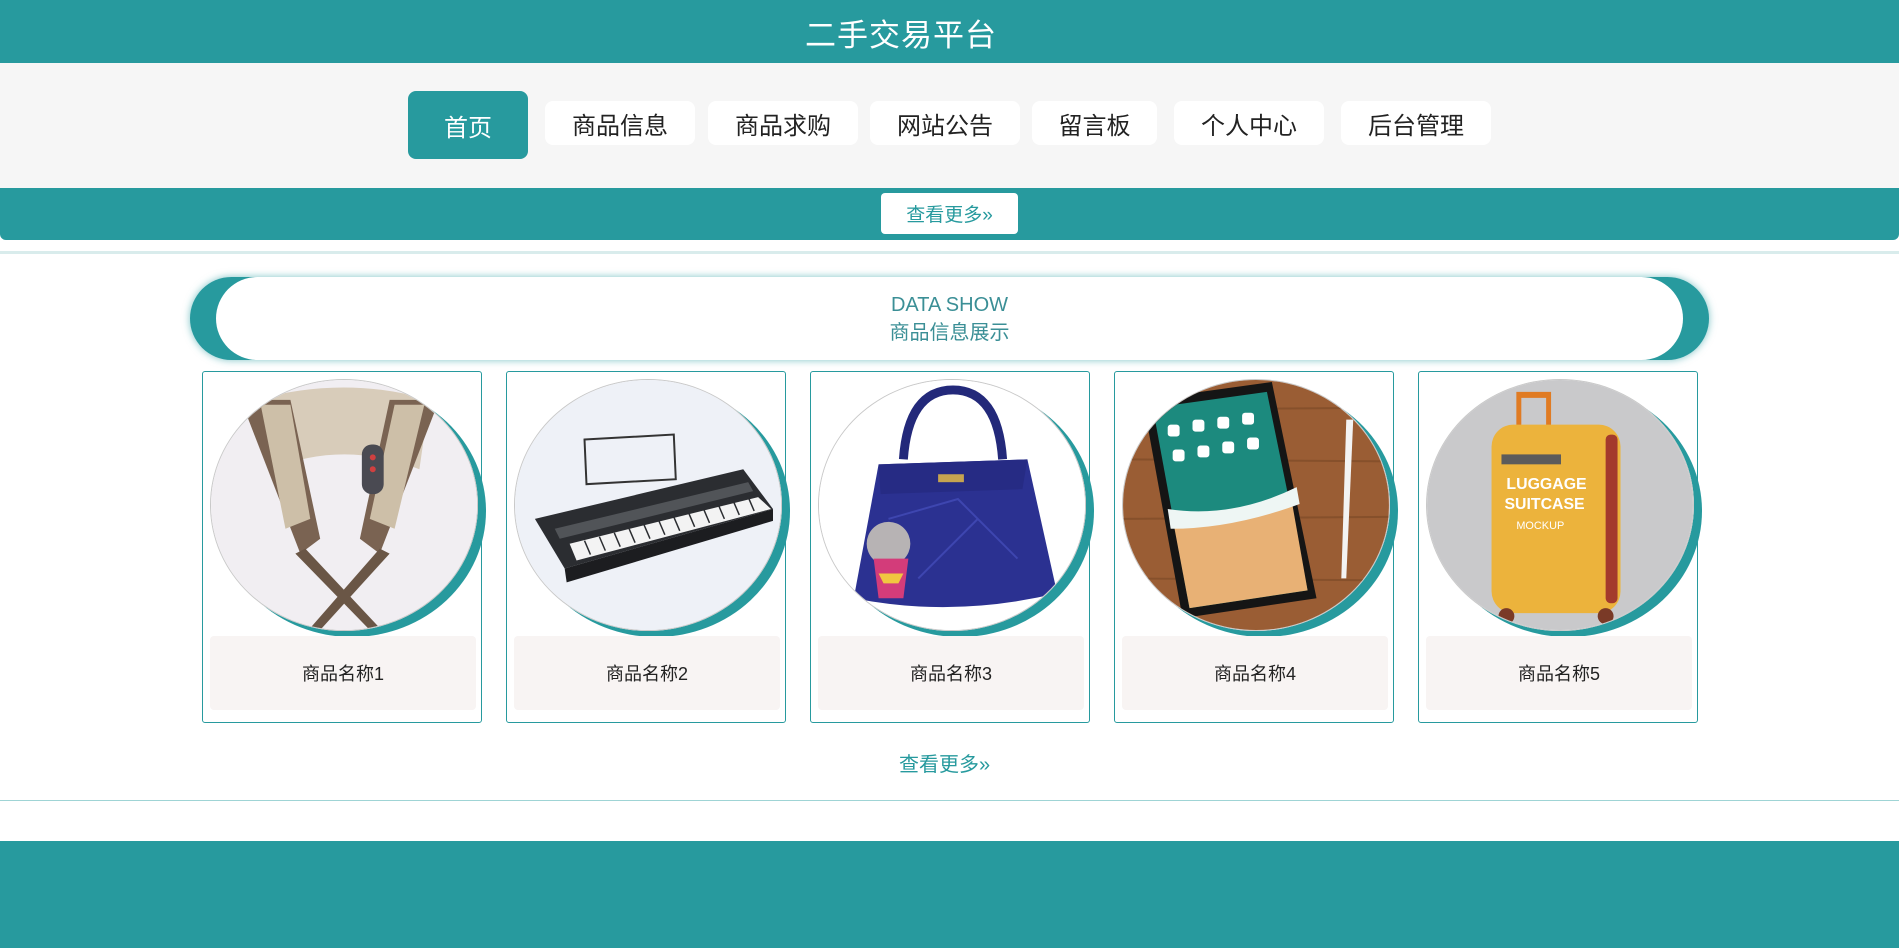 The image size is (1899, 948). Describe the element at coordinates (1249, 123) in the screenshot. I see `nav-item-profile: 个人中心` at that location.